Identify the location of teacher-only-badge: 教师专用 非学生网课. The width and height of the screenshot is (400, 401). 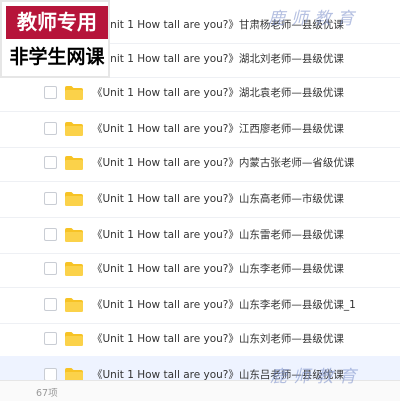
(55, 39).